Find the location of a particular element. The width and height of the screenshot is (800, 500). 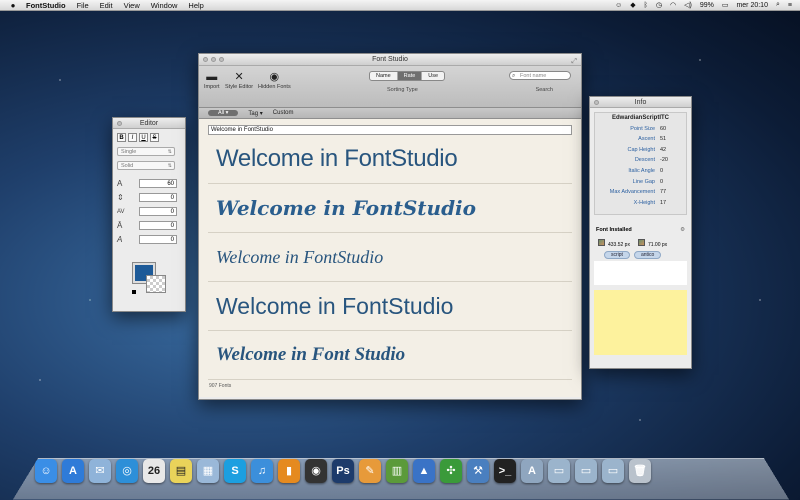

spotlight-icon: ⌕ is located at coordinates (778, 5).